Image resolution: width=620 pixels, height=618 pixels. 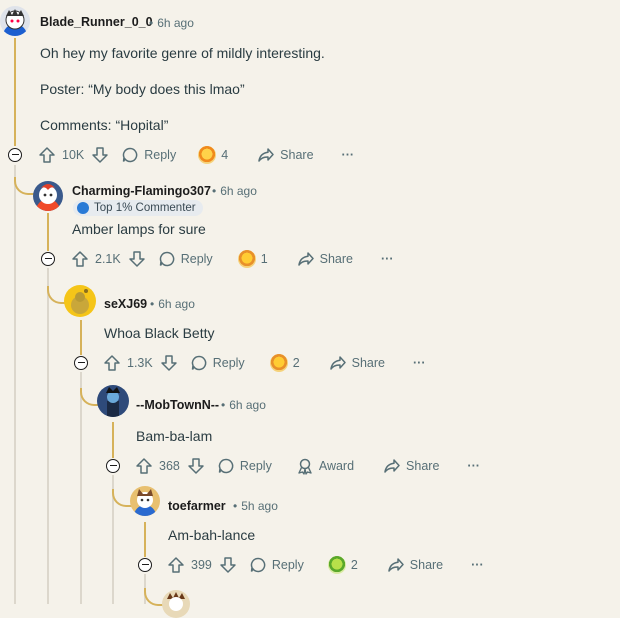 I want to click on thread-line-0-rest, so click(x=15, y=384).